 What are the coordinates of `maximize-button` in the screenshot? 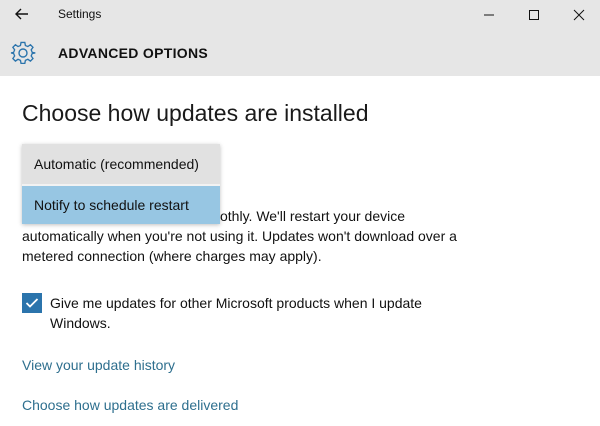 It's located at (534, 15).